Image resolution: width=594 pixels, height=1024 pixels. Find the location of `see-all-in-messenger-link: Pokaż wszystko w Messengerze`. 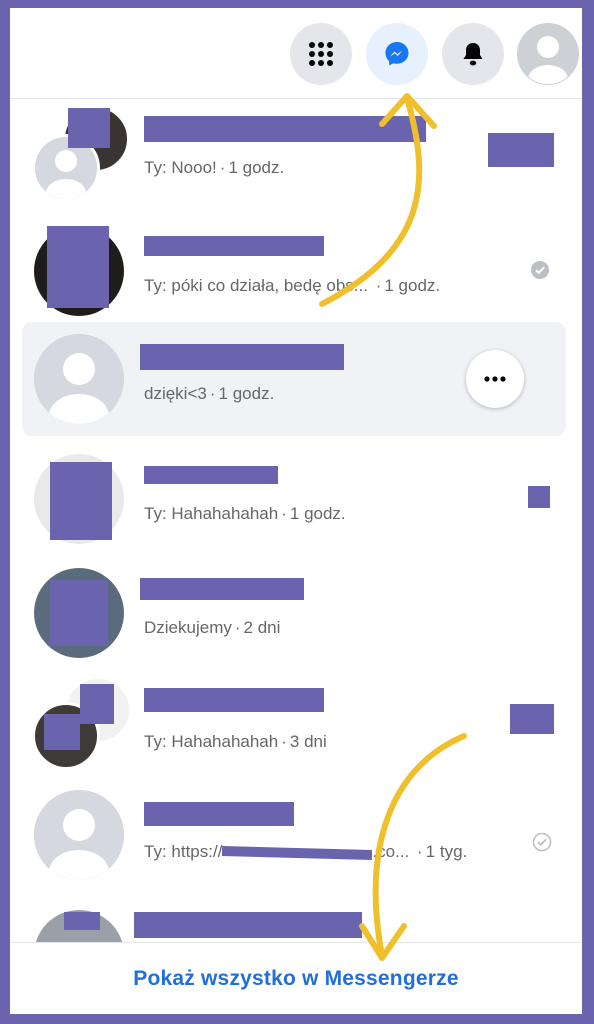

see-all-in-messenger-link: Pokaż wszystko w Messengerze is located at coordinates (295, 979).